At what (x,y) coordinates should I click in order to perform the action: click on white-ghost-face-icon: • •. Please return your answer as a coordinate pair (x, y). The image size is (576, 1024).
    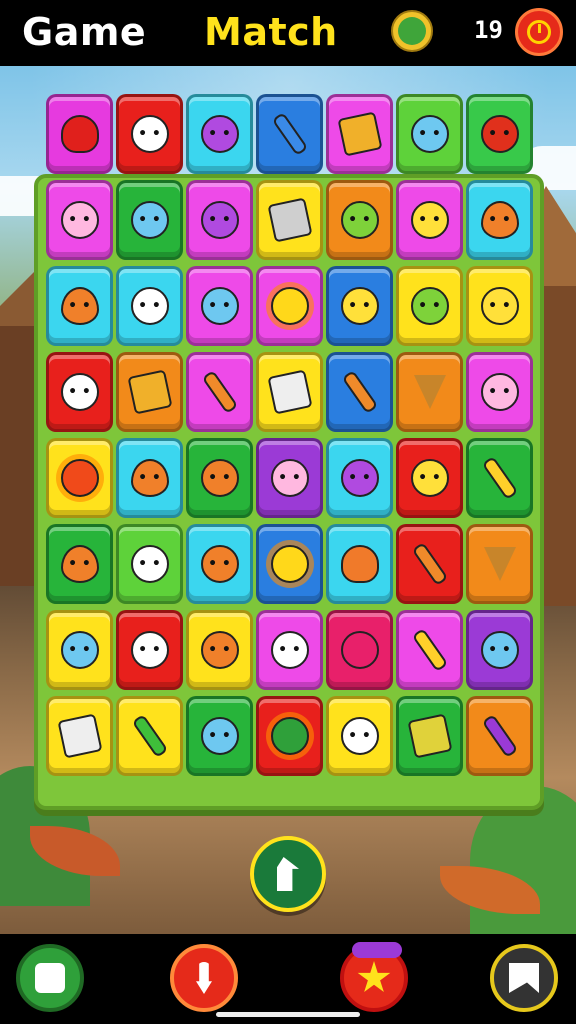
    Looking at the image, I should click on (289, 650).